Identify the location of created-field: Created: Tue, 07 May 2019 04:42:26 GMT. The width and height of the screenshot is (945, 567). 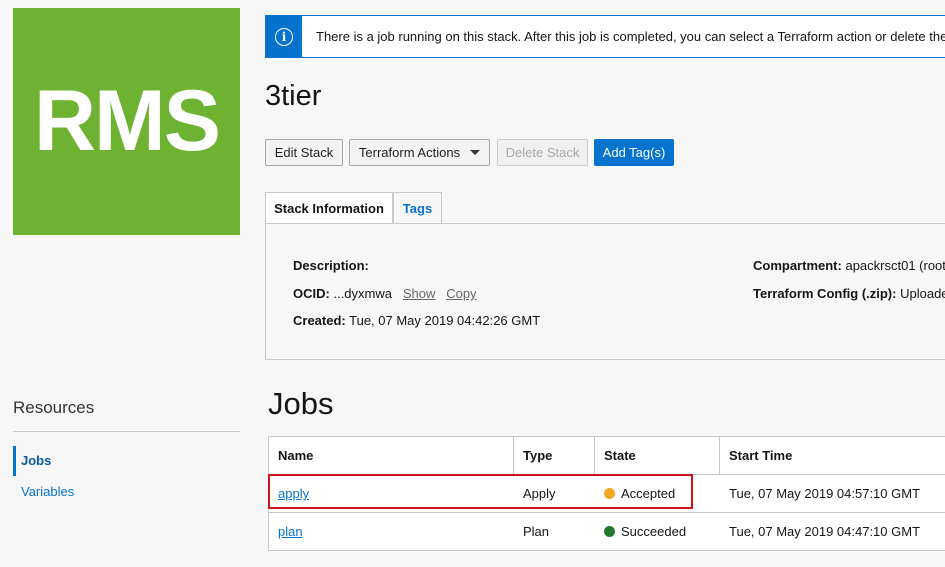
(417, 320).